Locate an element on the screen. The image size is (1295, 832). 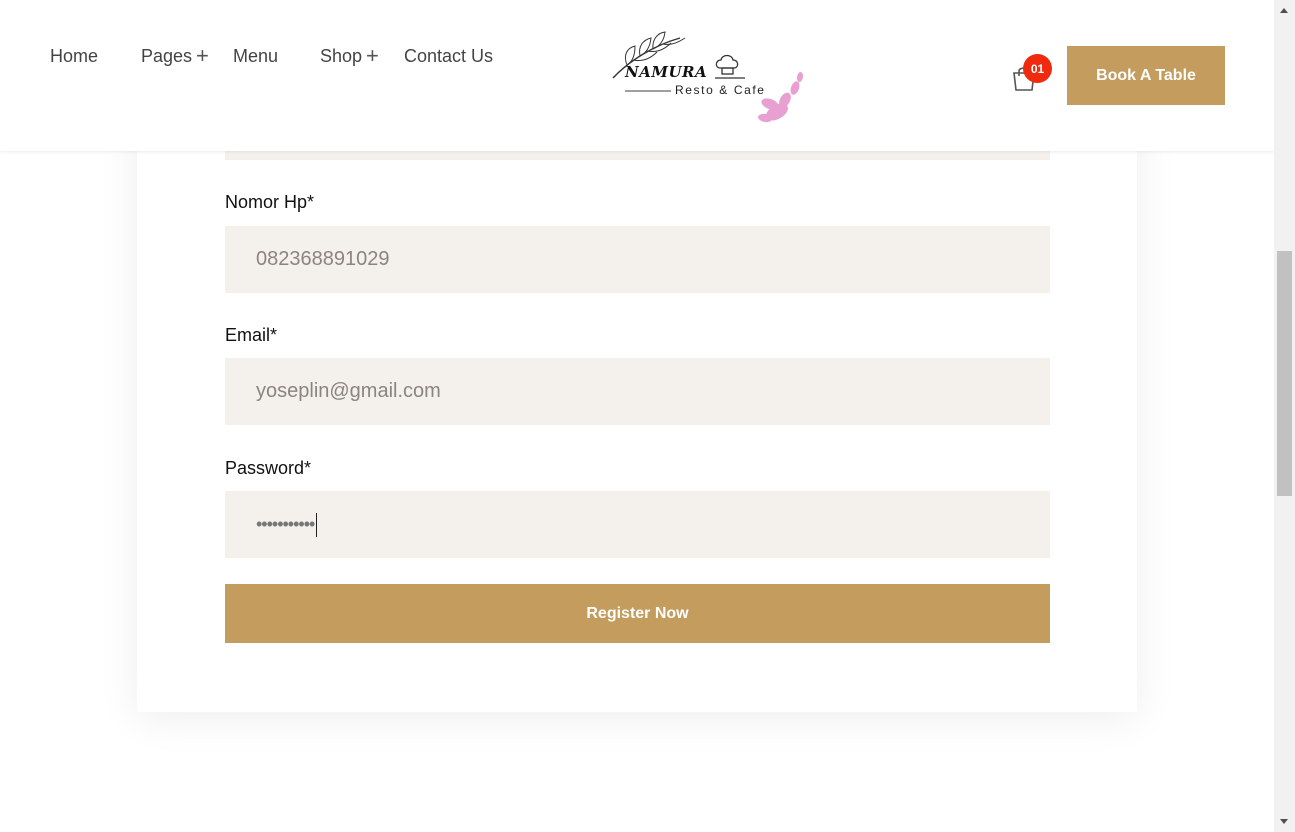
email-input: yoseplin@gmail.com is located at coordinates (637, 391).